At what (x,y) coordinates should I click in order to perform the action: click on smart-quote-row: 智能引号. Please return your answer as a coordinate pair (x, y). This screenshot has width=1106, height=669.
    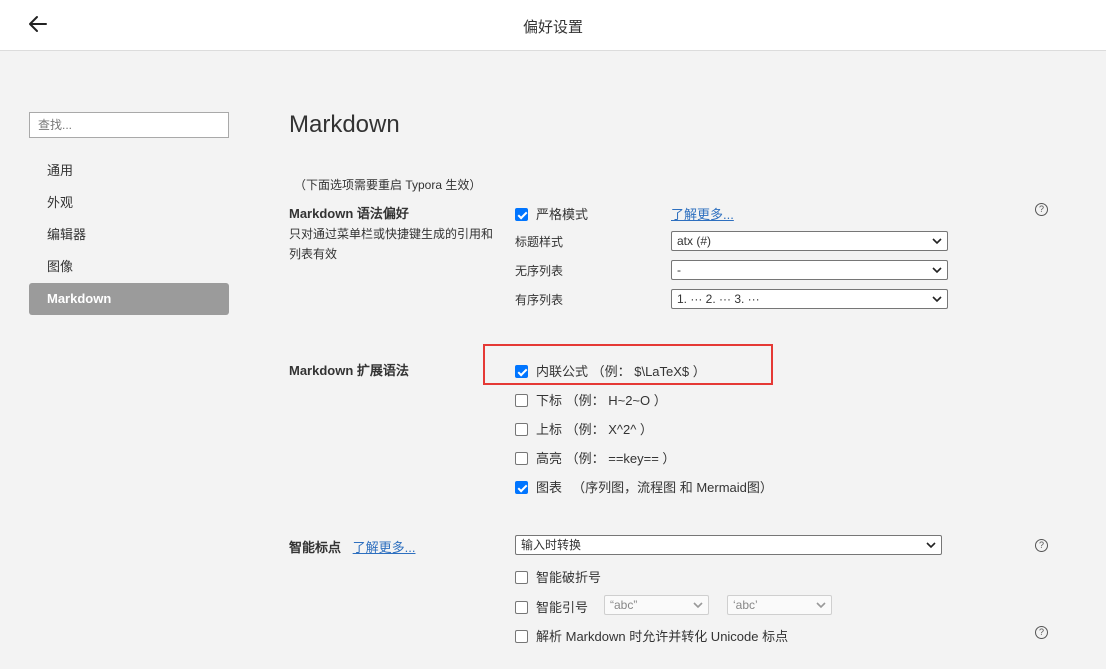
    Looking at the image, I should click on (551, 606).